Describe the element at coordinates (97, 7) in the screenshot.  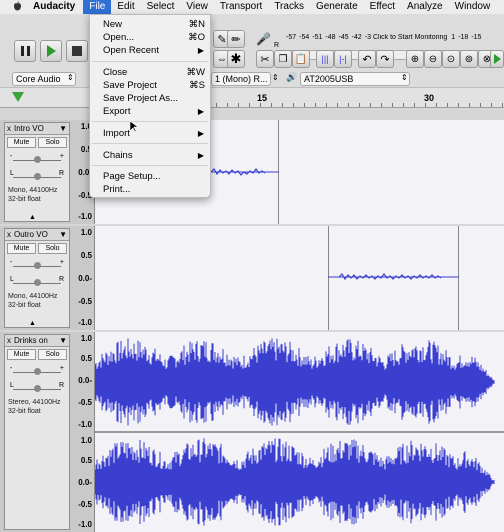
I see `menu-file: File` at that location.